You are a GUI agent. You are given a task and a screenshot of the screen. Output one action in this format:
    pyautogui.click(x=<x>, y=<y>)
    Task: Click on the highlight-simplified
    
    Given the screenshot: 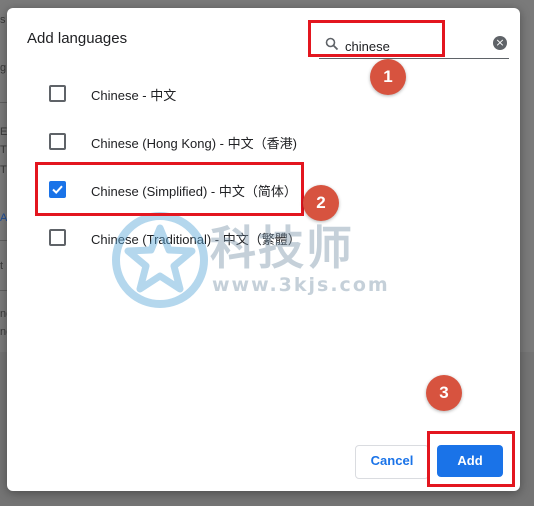 What is the action you would take?
    pyautogui.click(x=169, y=189)
    